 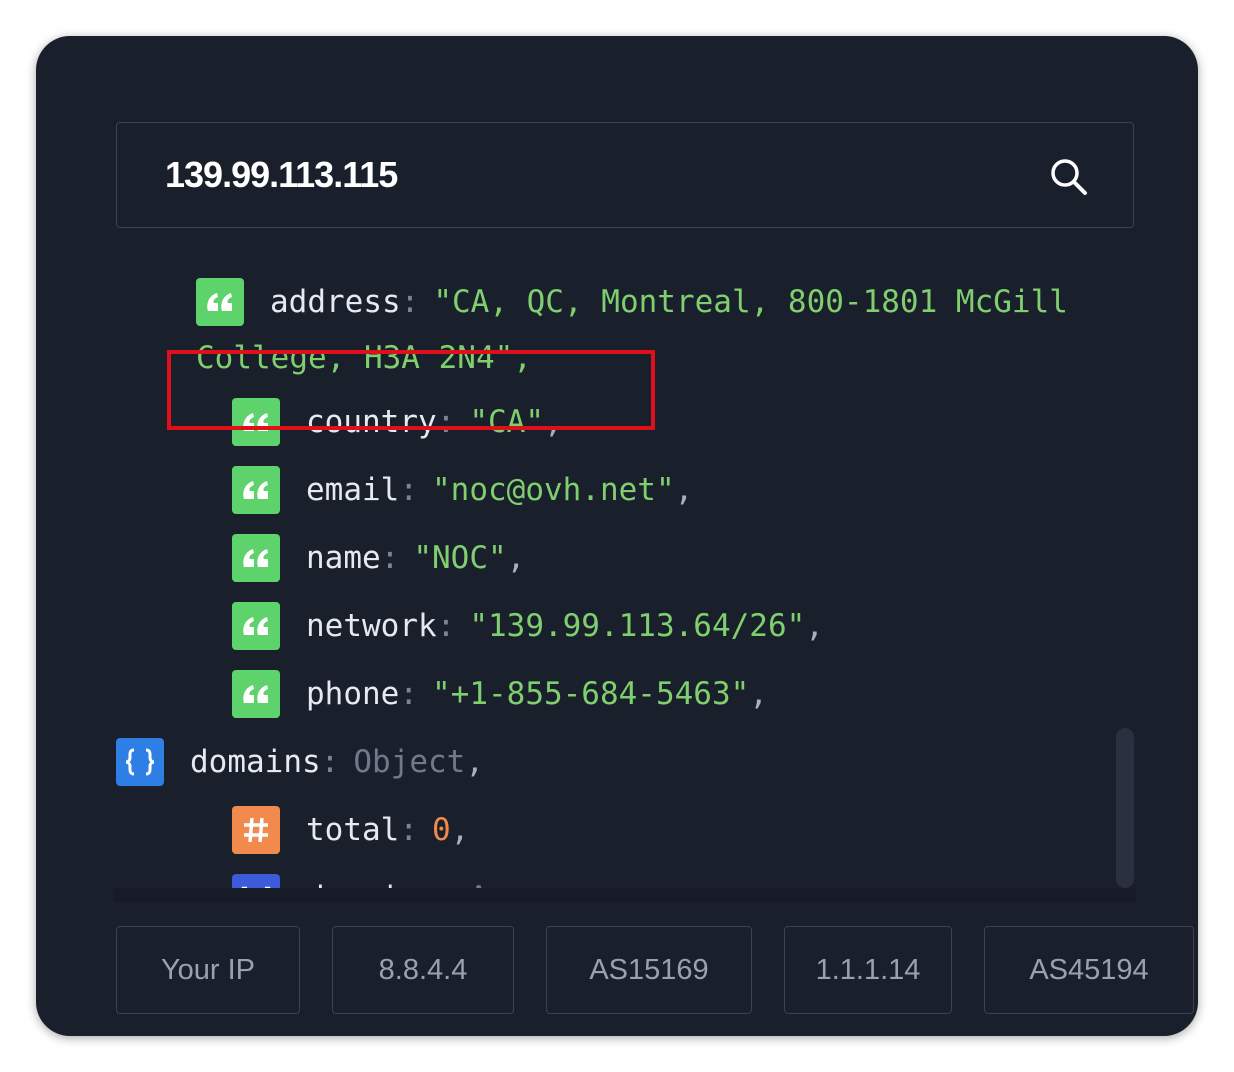 What do you see at coordinates (343, 558) in the screenshot?
I see `tree-key: name` at bounding box center [343, 558].